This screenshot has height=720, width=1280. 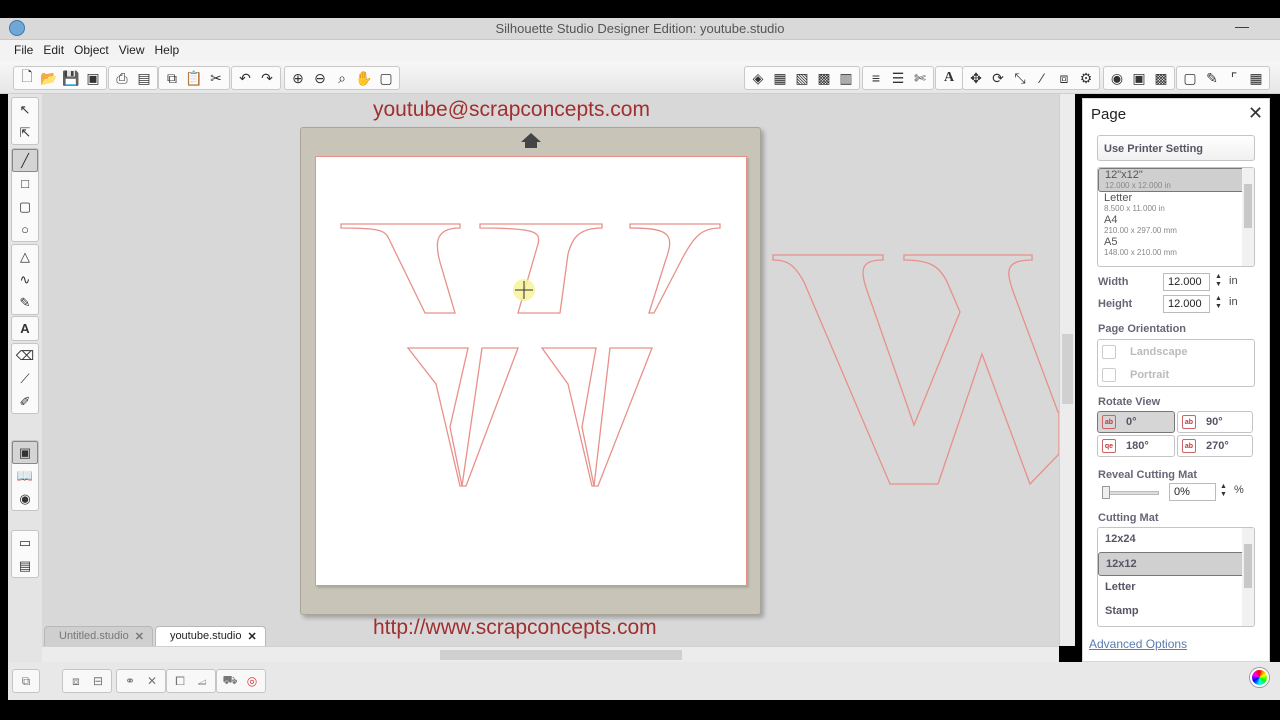 What do you see at coordinates (1139, 78) in the screenshot?
I see `trace-icon: ▣` at bounding box center [1139, 78].